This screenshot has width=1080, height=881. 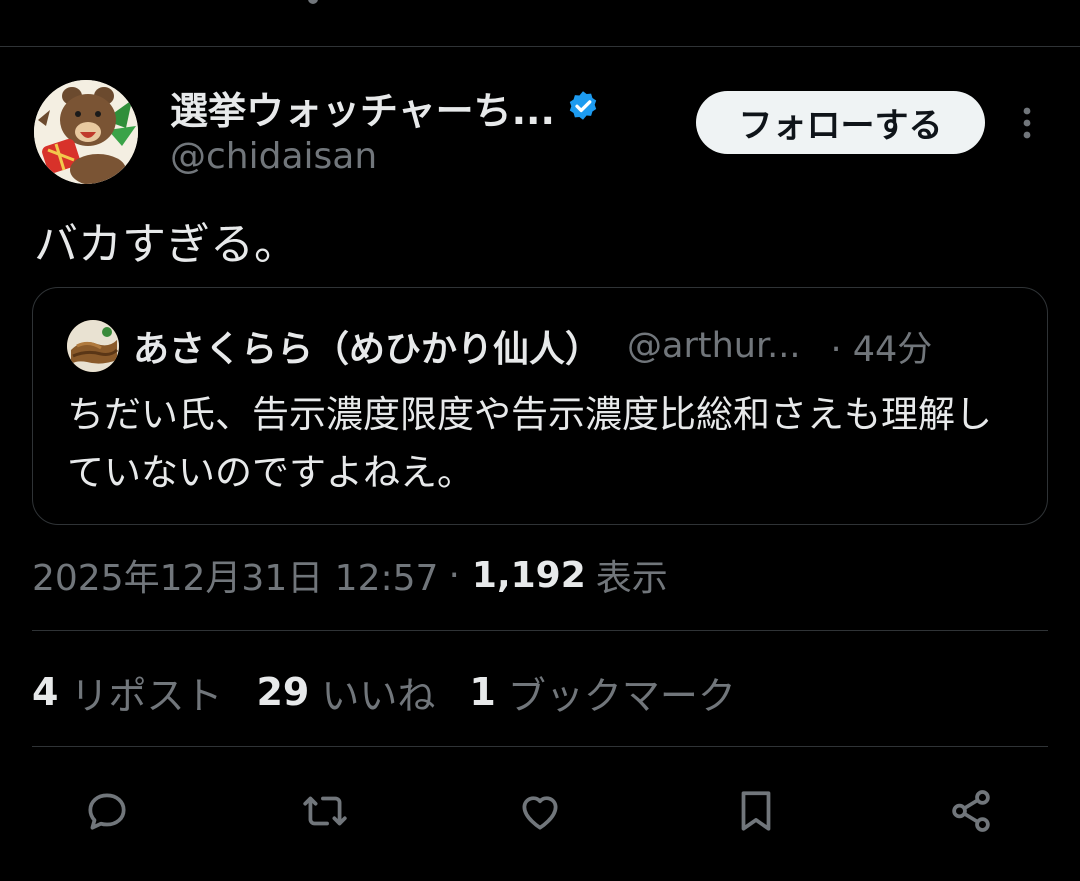 I want to click on reply-button, so click(x=107, y=811).